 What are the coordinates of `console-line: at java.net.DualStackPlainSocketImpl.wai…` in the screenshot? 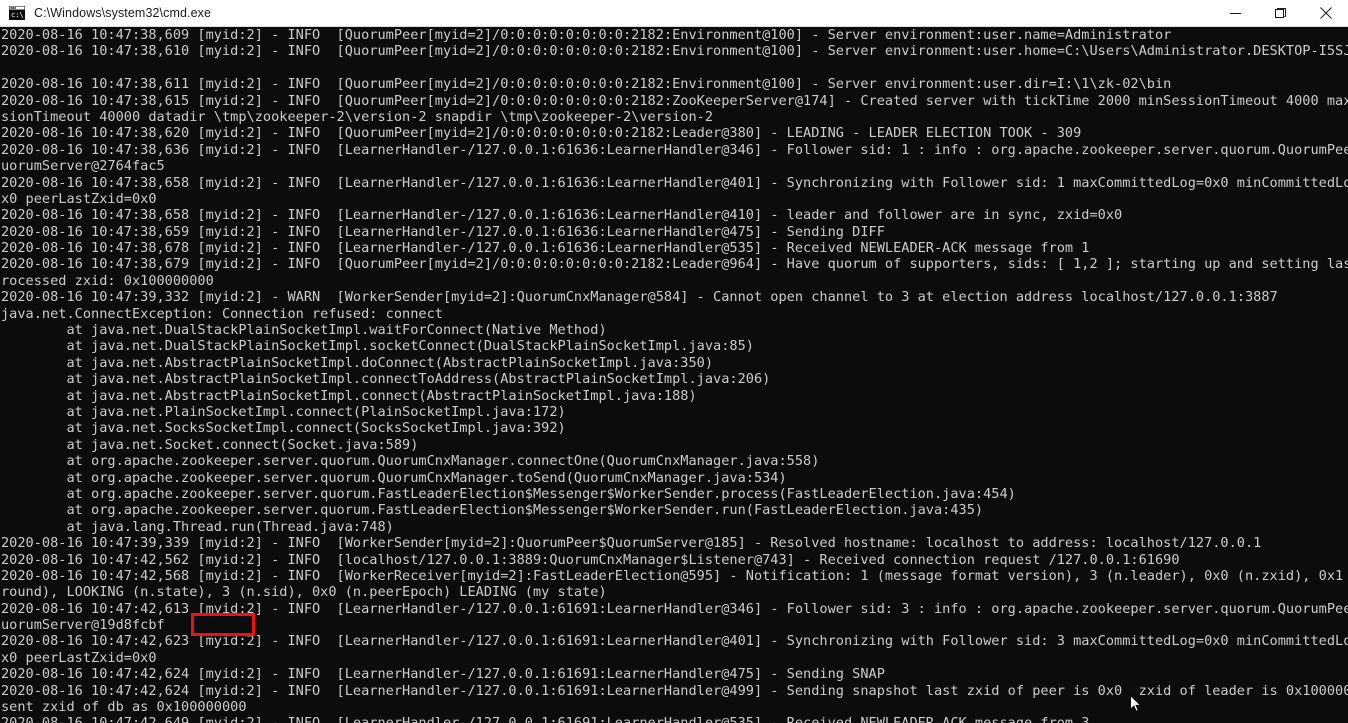 It's located at (304, 330).